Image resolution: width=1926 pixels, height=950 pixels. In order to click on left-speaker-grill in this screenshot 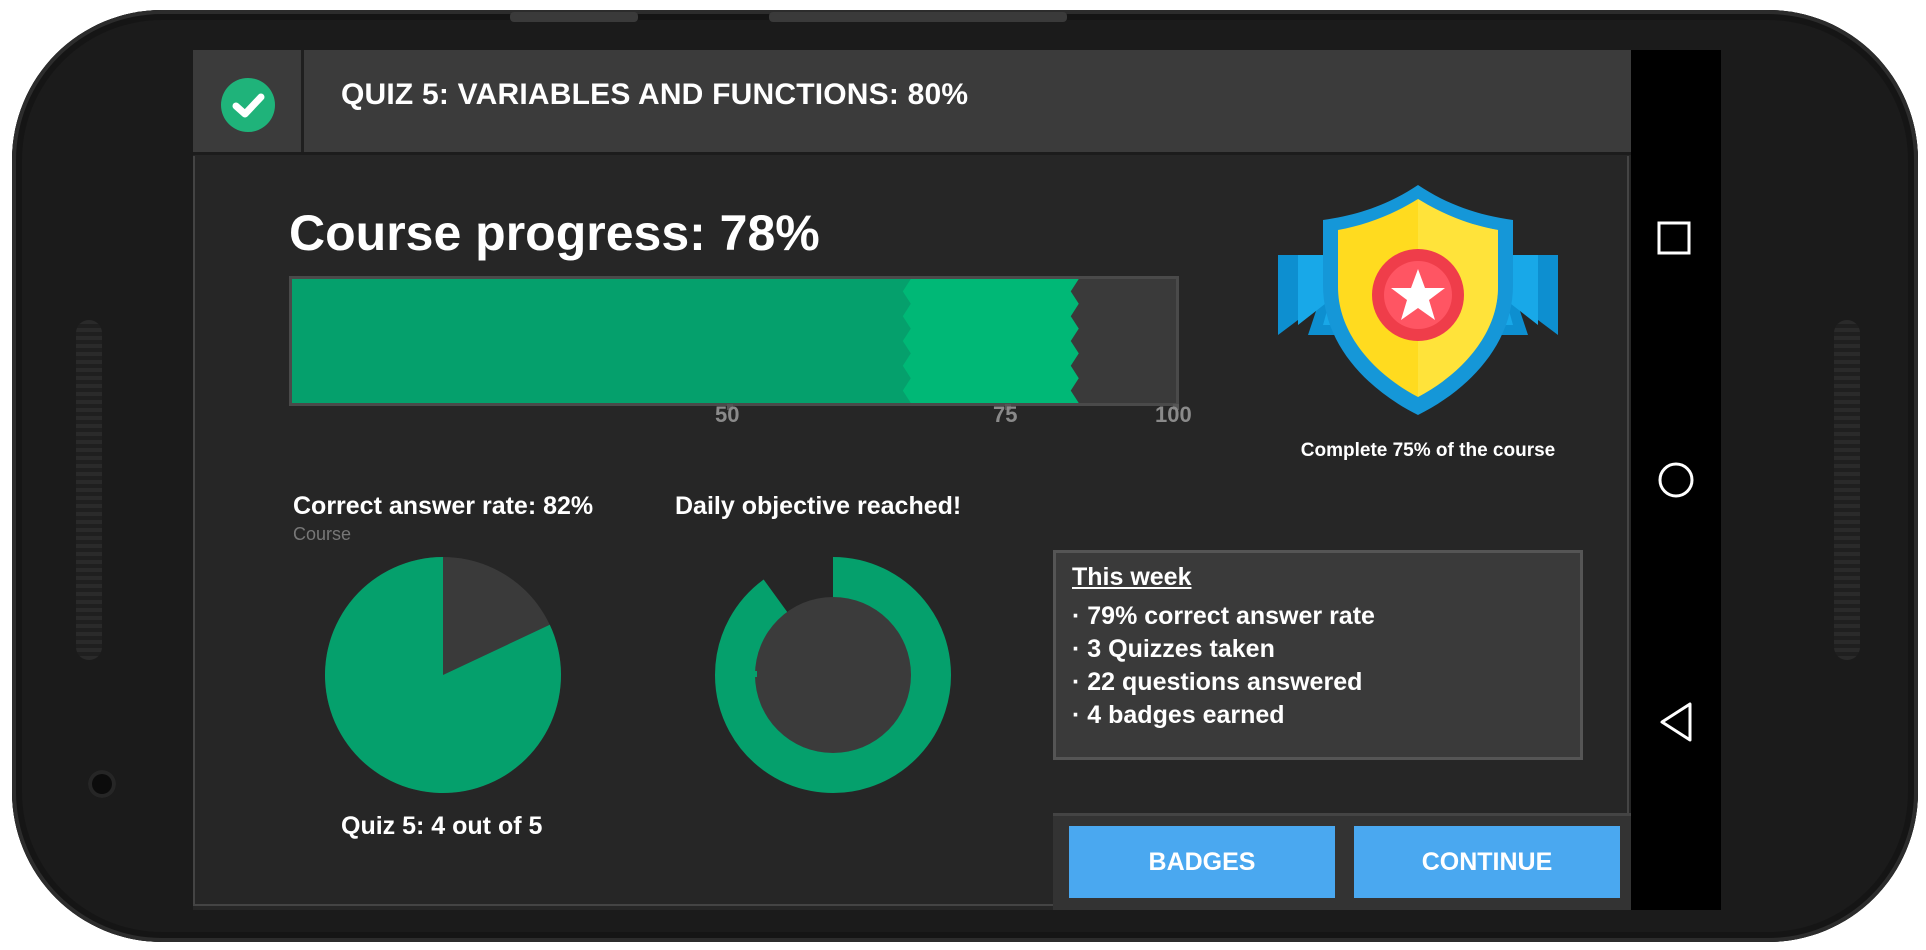, I will do `click(89, 490)`.